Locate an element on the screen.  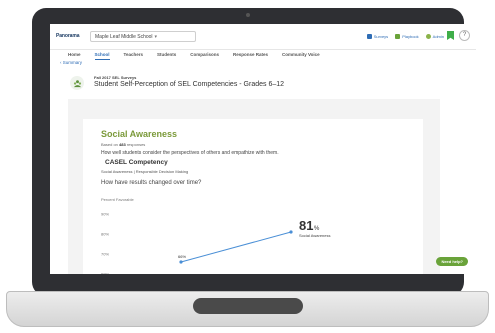
casel-title: CASEL Competency is located at coordinates (136, 162).